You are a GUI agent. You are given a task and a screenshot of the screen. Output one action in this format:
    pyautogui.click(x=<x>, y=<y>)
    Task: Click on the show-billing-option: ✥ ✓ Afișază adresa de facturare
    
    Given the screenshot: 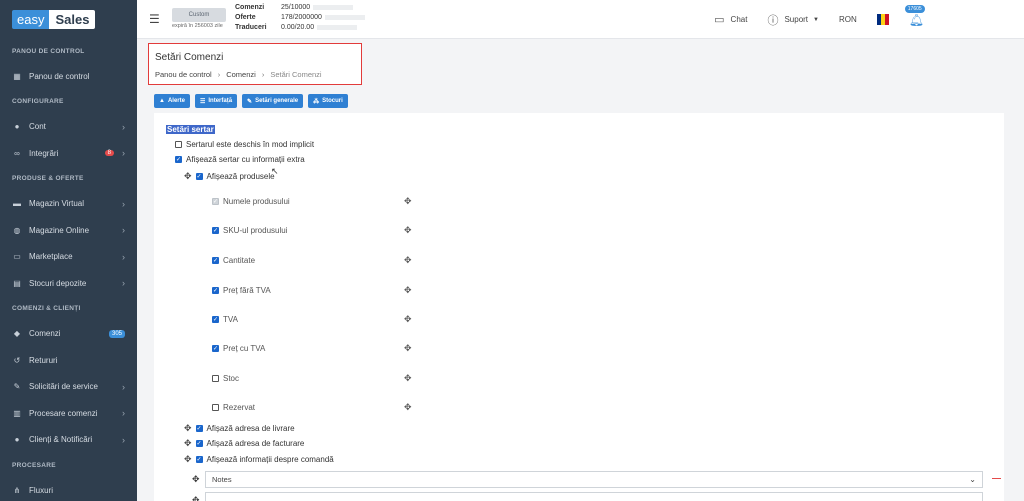 What is the action you would take?
    pyautogui.click(x=244, y=443)
    